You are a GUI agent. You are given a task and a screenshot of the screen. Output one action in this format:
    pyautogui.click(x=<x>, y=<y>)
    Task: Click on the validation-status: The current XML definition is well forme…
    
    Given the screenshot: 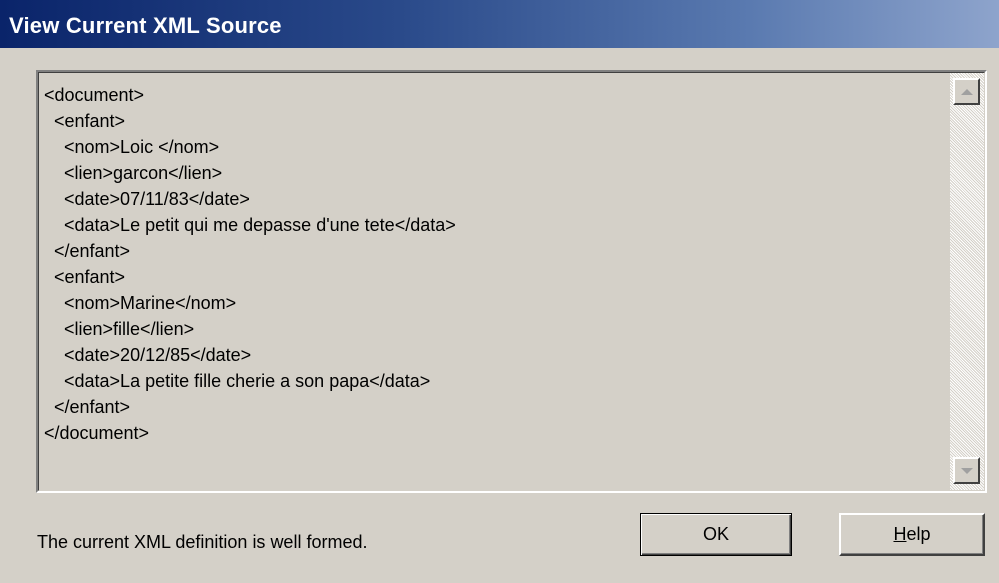 What is the action you would take?
    pyautogui.click(x=202, y=542)
    